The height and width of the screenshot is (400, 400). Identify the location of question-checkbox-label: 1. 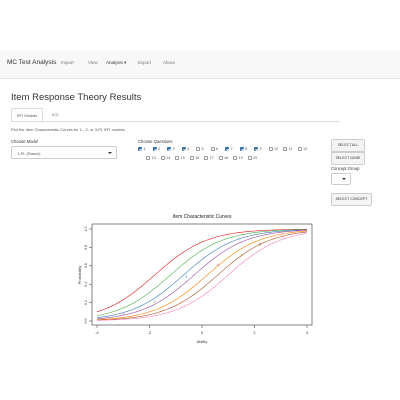
(144, 149).